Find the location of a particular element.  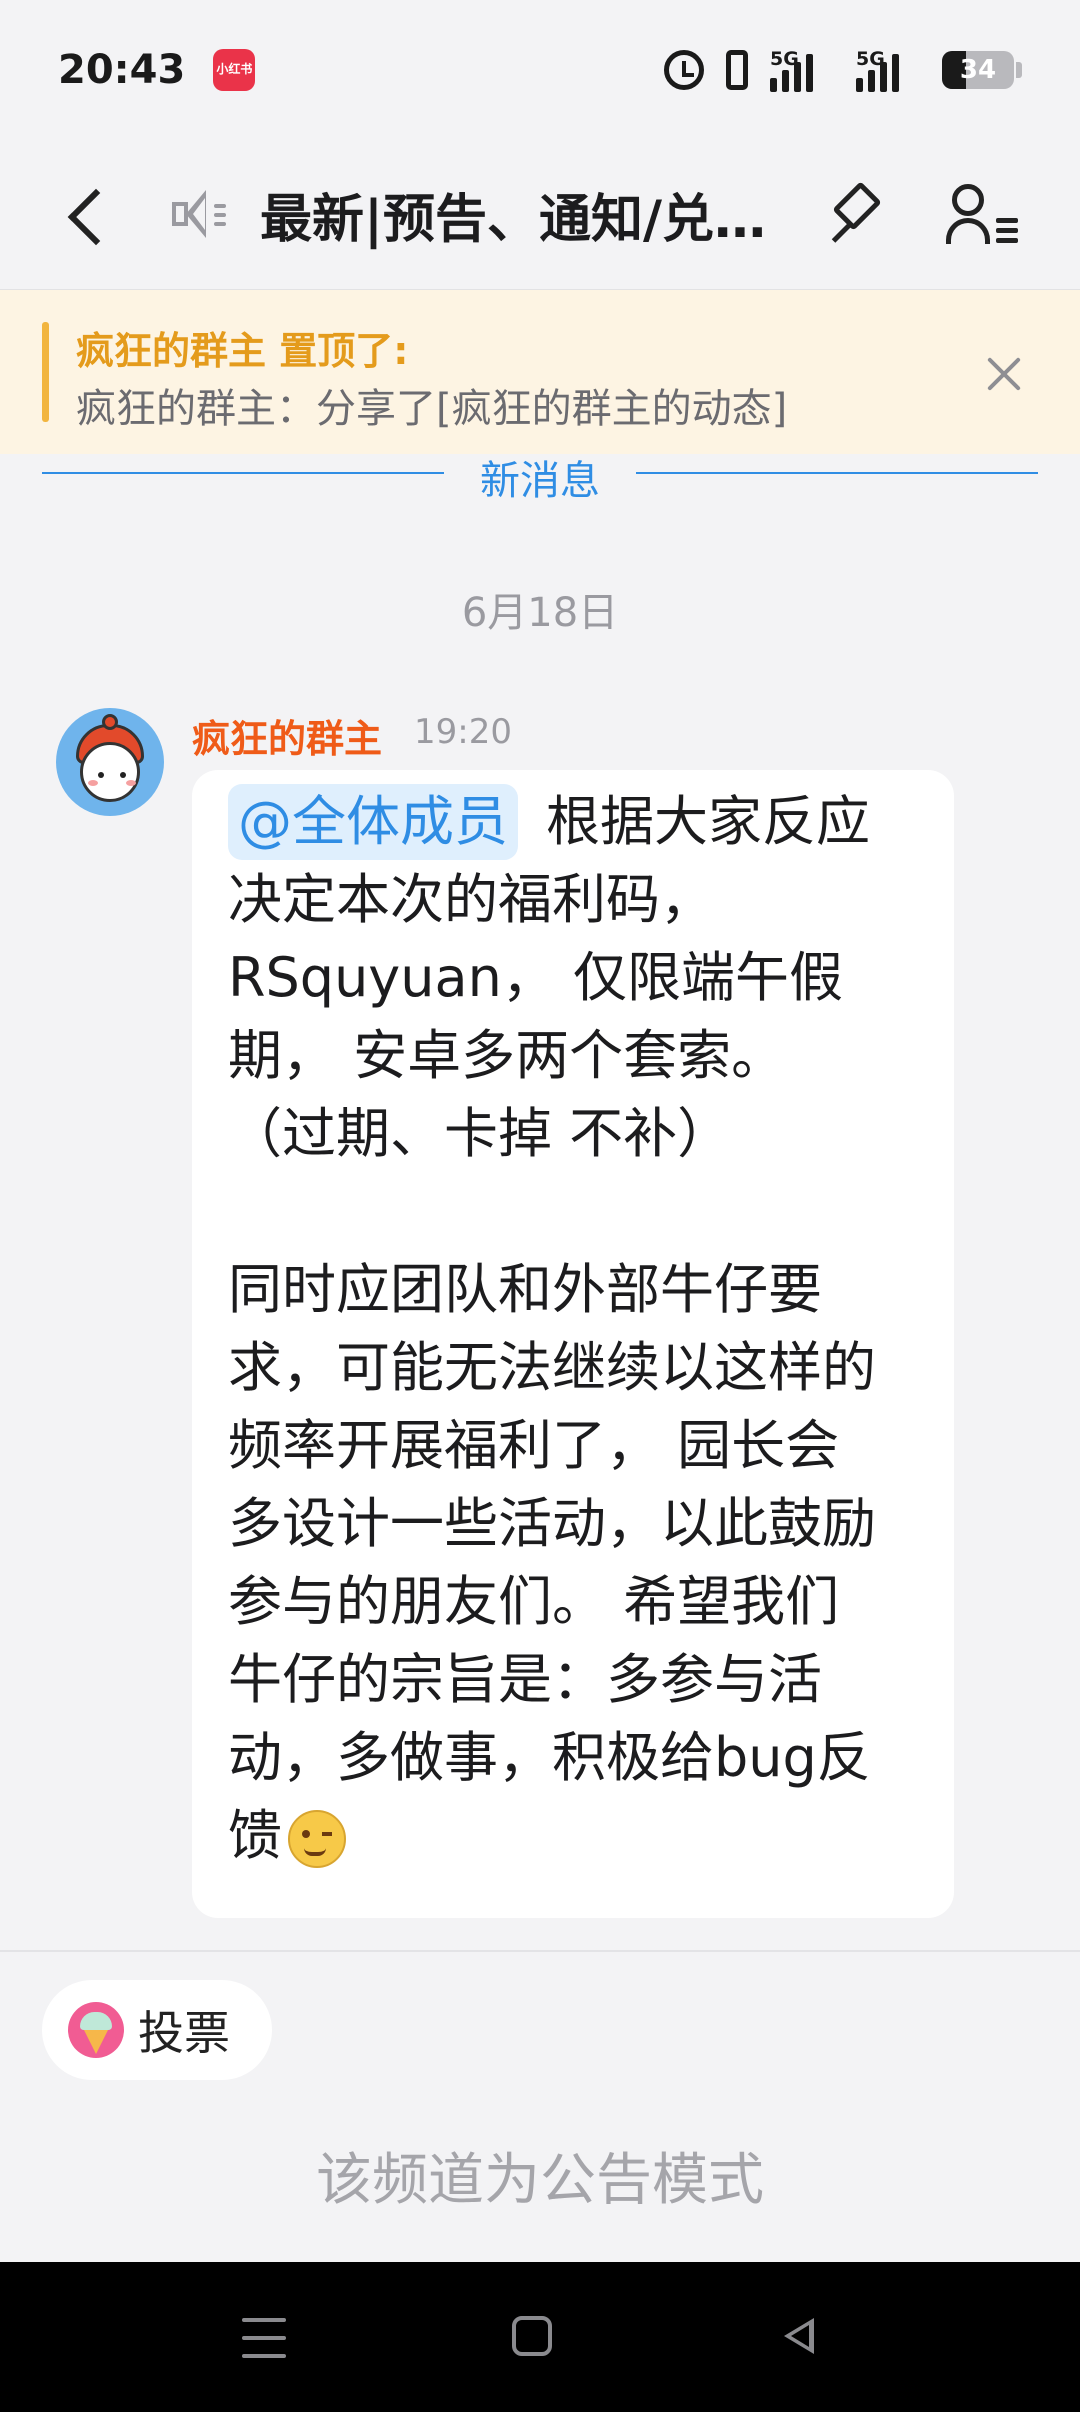

back-triangle-icon is located at coordinates (800, 2336).